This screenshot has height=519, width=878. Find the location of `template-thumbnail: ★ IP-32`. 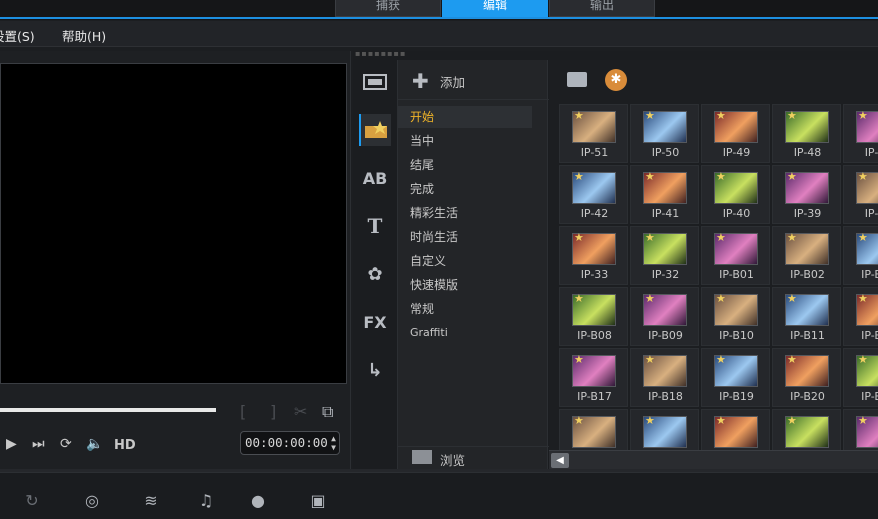

template-thumbnail: ★ IP-32 is located at coordinates (664, 255).